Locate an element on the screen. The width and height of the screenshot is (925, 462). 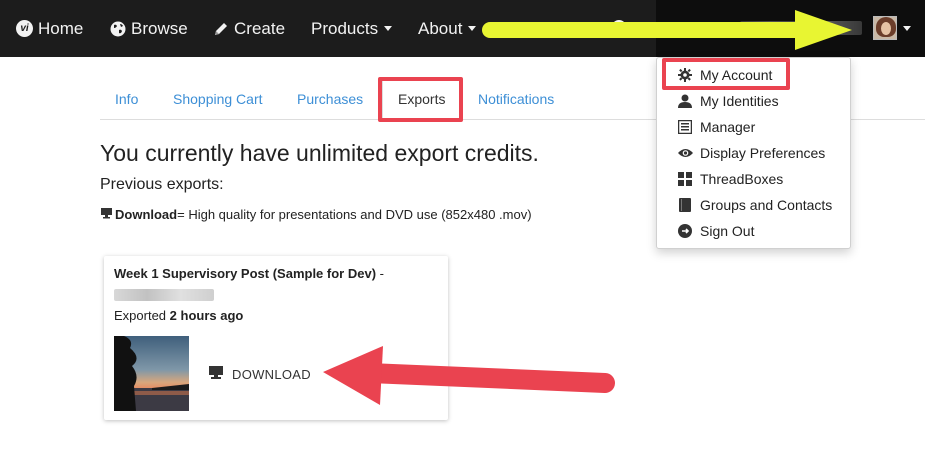
menu-item-my-account: My Account is located at coordinates (754, 75).